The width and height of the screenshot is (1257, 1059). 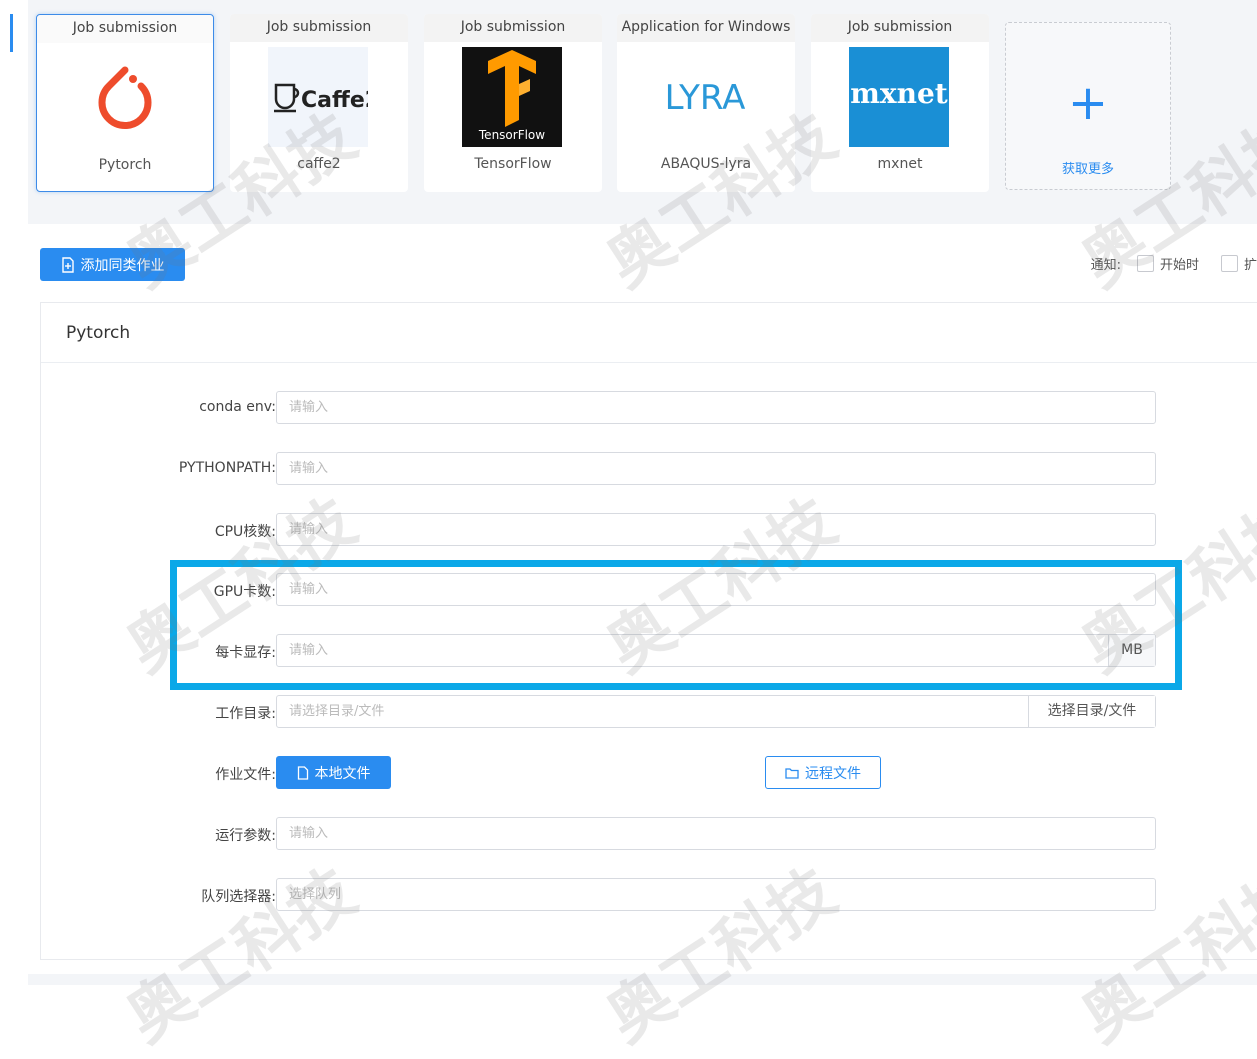 I want to click on remote-file-label: 远程文件, so click(x=833, y=773).